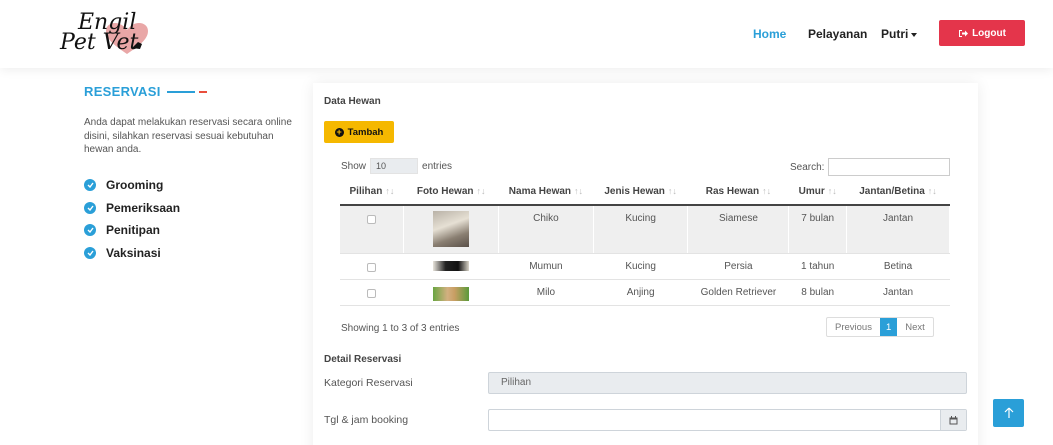 The image size is (1053, 445). Describe the element at coordinates (368, 383) in the screenshot. I see `kategori-label: Kategori Reservasi` at that location.